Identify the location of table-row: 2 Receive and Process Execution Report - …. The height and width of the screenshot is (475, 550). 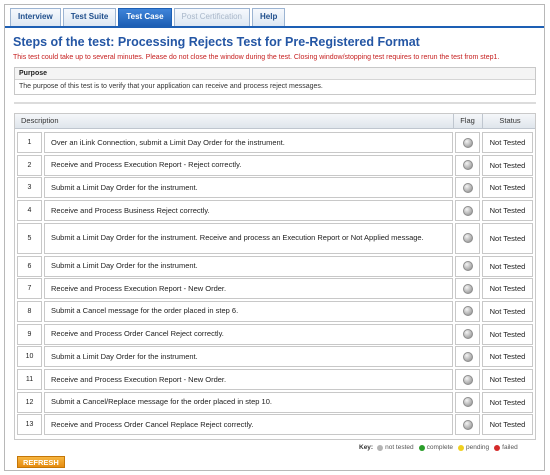
(275, 165).